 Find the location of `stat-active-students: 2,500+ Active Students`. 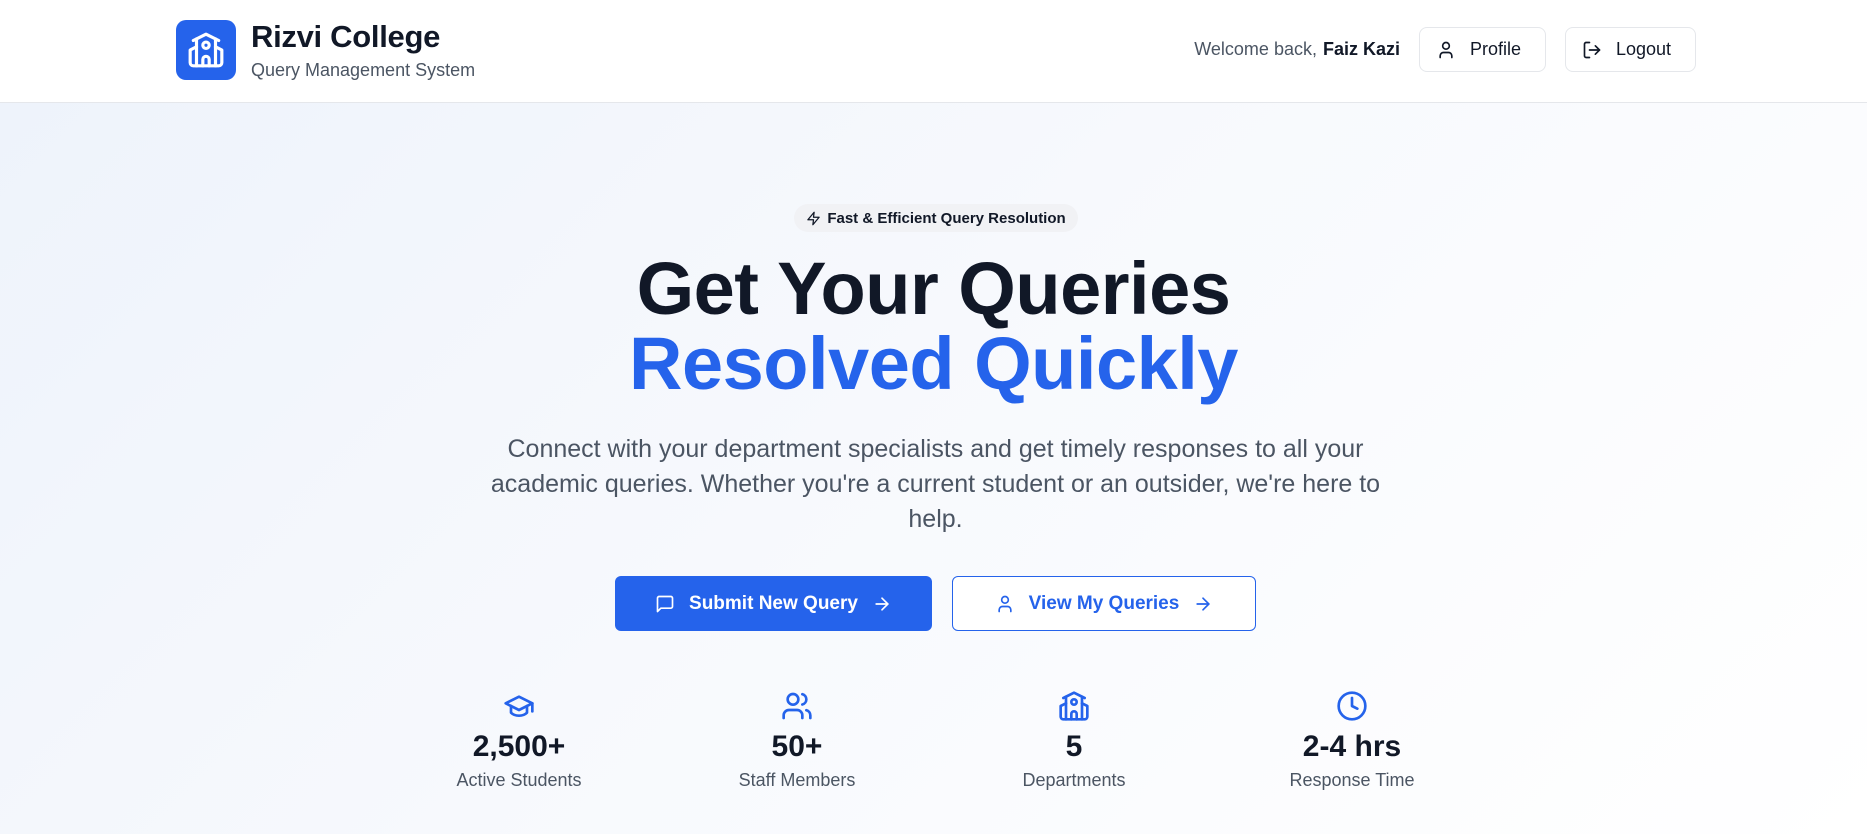

stat-active-students: 2,500+ Active Students is located at coordinates (519, 740).